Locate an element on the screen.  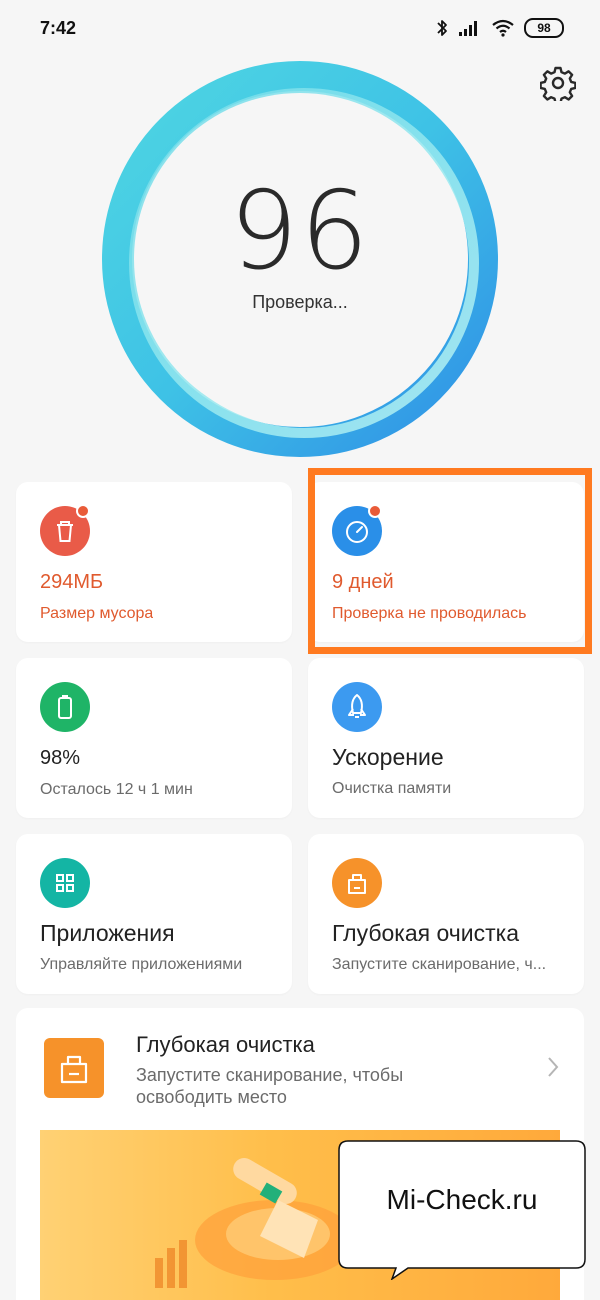
watermark-callout: Mi-Check.ru is located at coordinates (462, 1210).